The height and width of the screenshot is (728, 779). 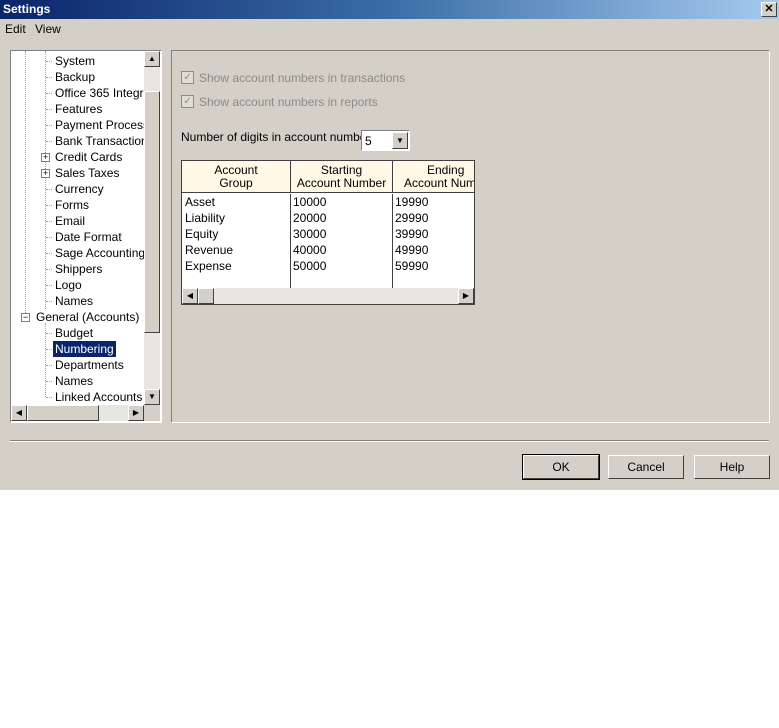 I want to click on table-cell: 10000, so click(x=309, y=202).